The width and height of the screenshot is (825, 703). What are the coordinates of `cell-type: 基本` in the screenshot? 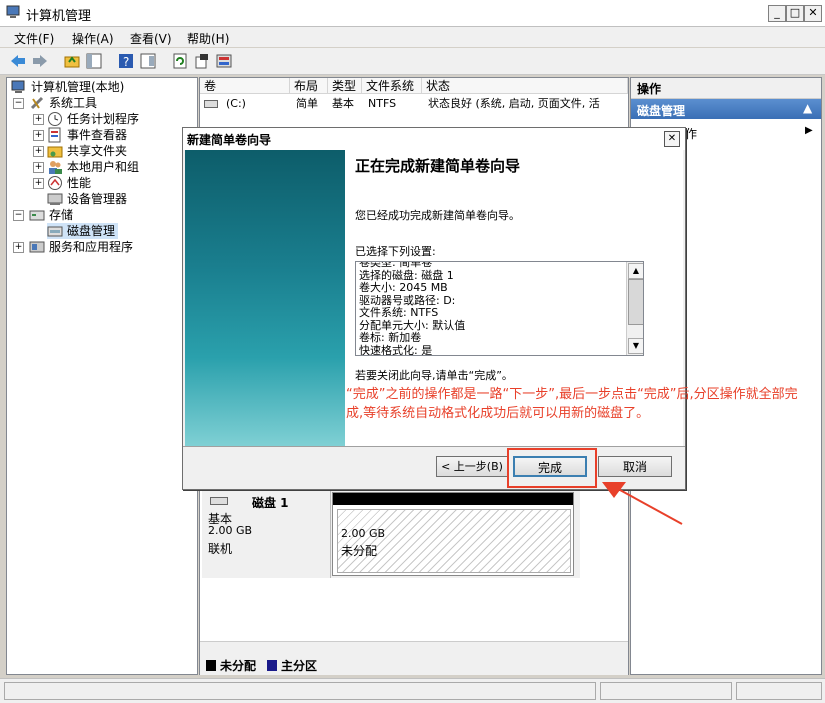 It's located at (343, 103).